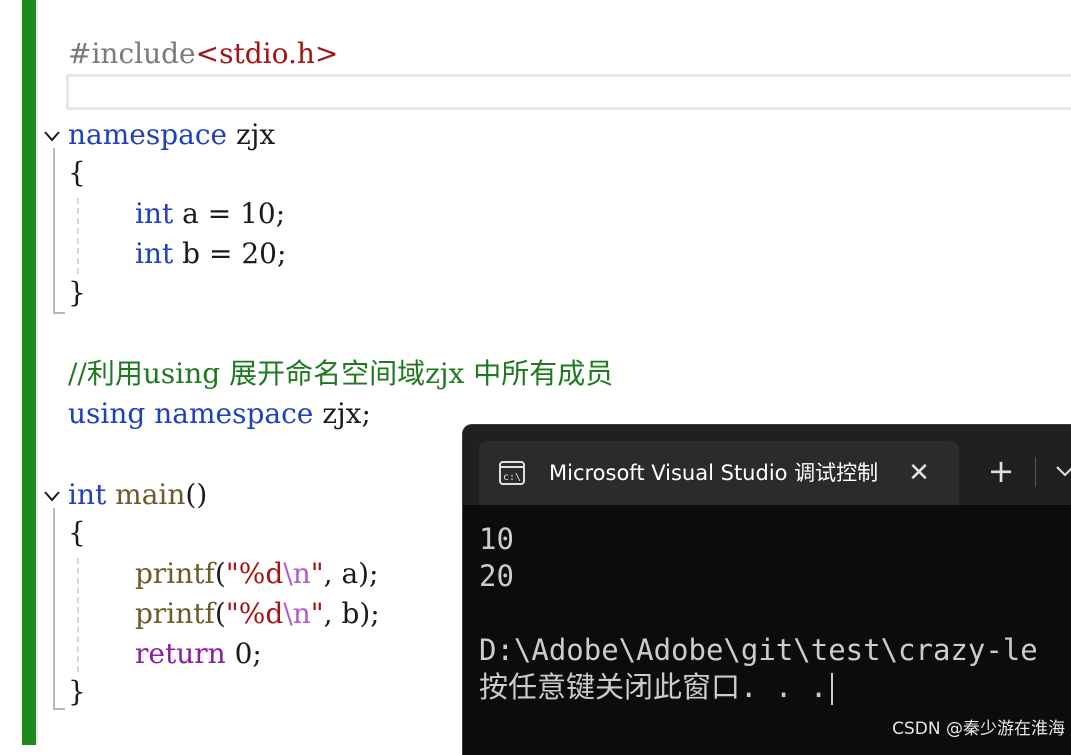 The height and width of the screenshot is (755, 1071). Describe the element at coordinates (107, 413) in the screenshot. I see `using-keyword: using` at that location.